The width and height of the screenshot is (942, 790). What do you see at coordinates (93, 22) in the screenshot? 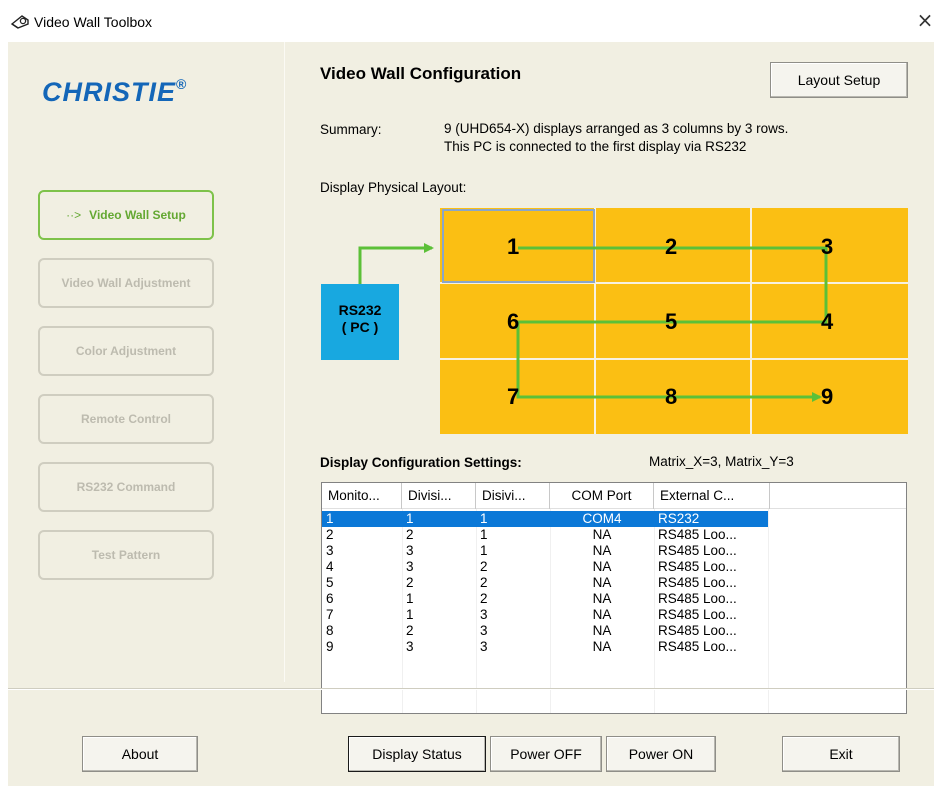
I see `window-title: Video Wall Toolbox` at bounding box center [93, 22].